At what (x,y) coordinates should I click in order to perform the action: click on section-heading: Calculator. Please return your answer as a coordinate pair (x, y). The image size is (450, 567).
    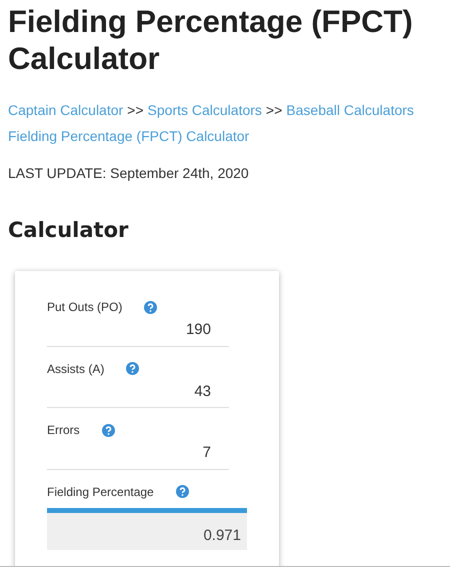
    Looking at the image, I should click on (69, 231).